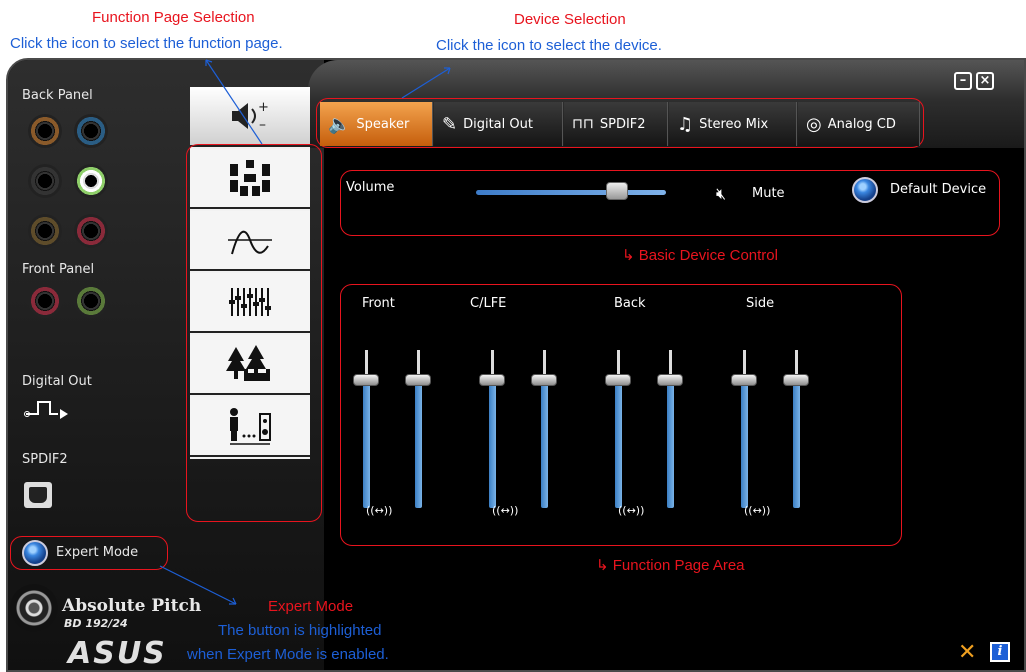 Image resolution: width=1026 pixels, height=672 pixels. What do you see at coordinates (861, 124) in the screenshot?
I see `tab-analog-cd-label: Analog CD` at bounding box center [861, 124].